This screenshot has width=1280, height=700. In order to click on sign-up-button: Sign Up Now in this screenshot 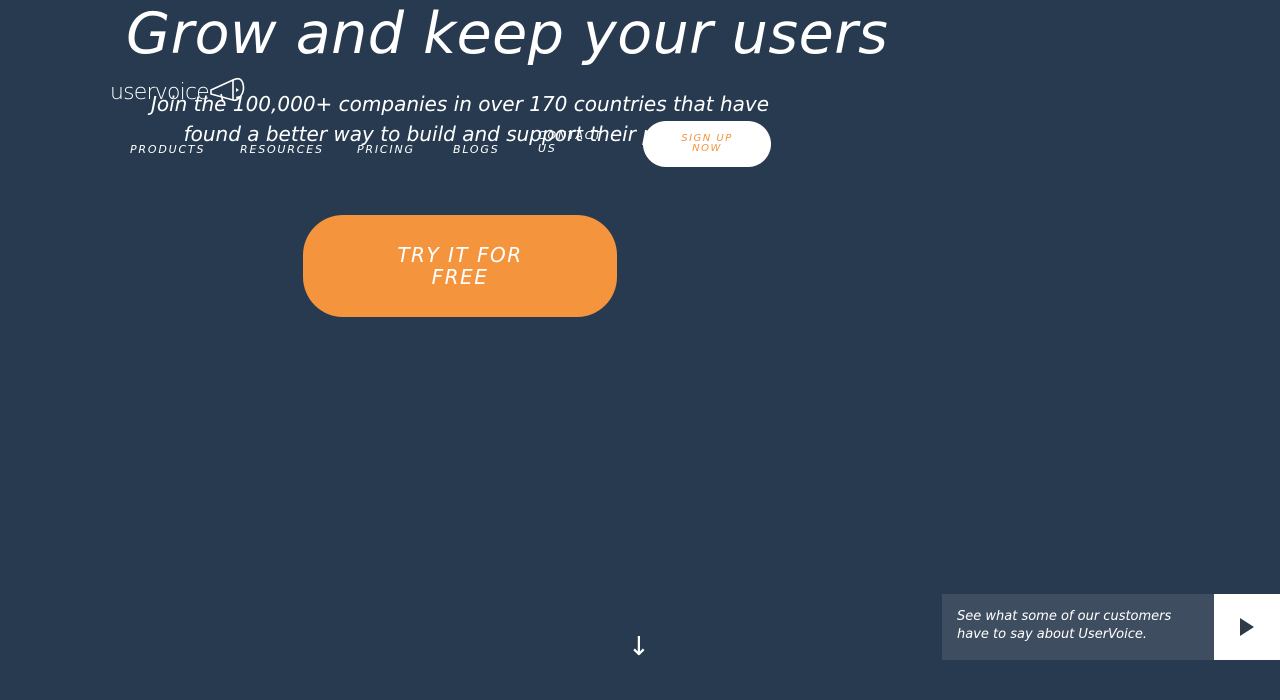, I will do `click(707, 144)`.